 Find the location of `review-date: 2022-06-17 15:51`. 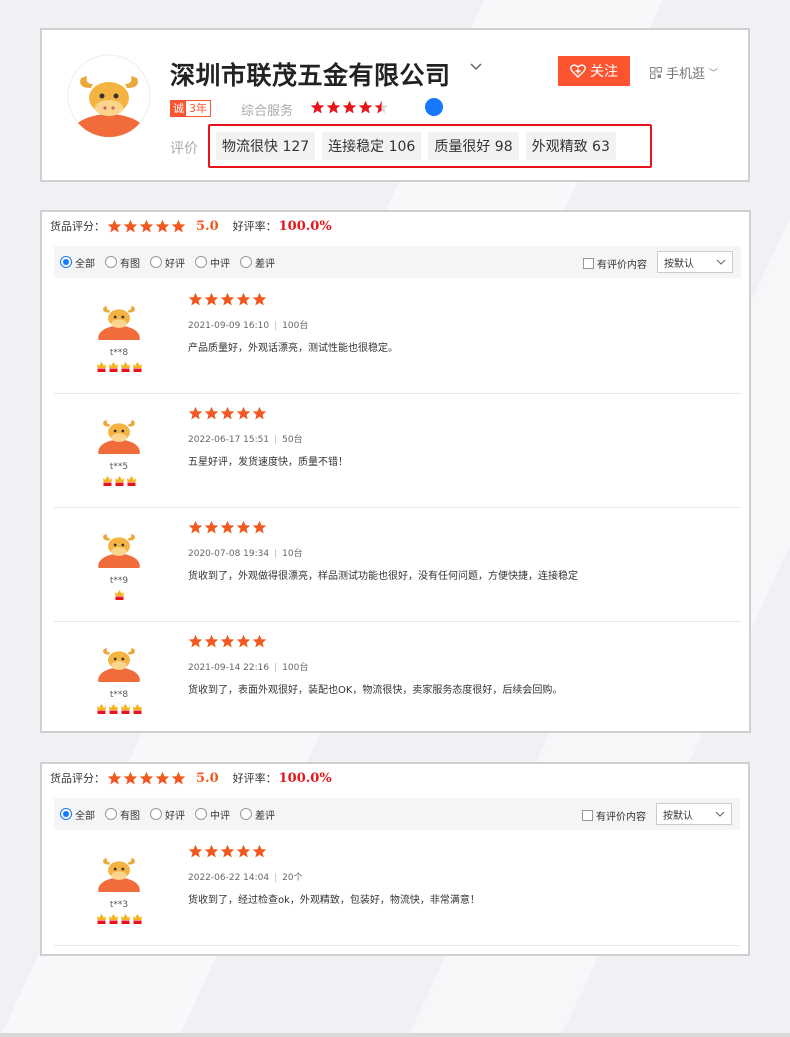

review-date: 2022-06-17 15:51 is located at coordinates (229, 440).